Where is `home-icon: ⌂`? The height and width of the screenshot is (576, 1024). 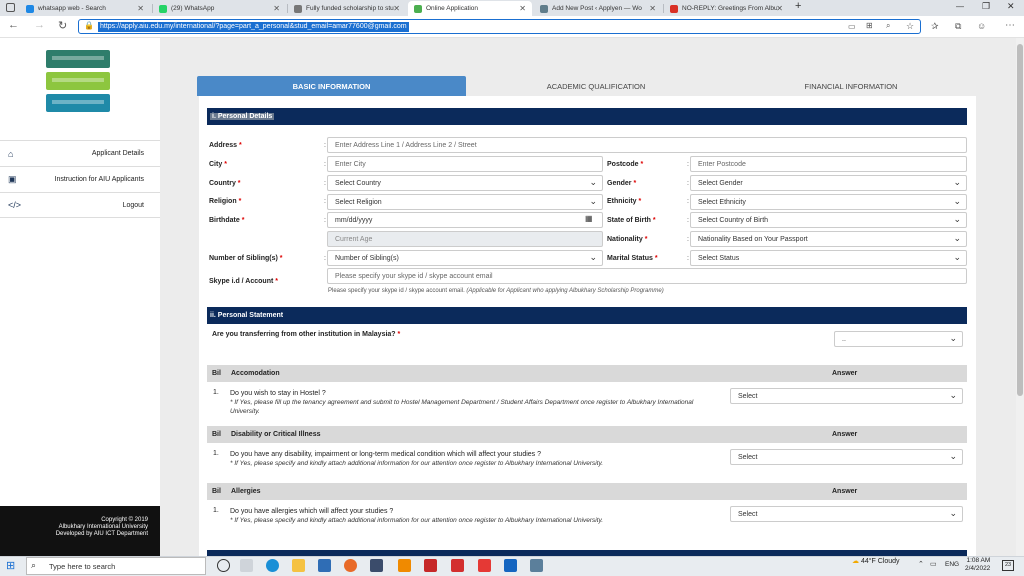 home-icon: ⌂ is located at coordinates (11, 153).